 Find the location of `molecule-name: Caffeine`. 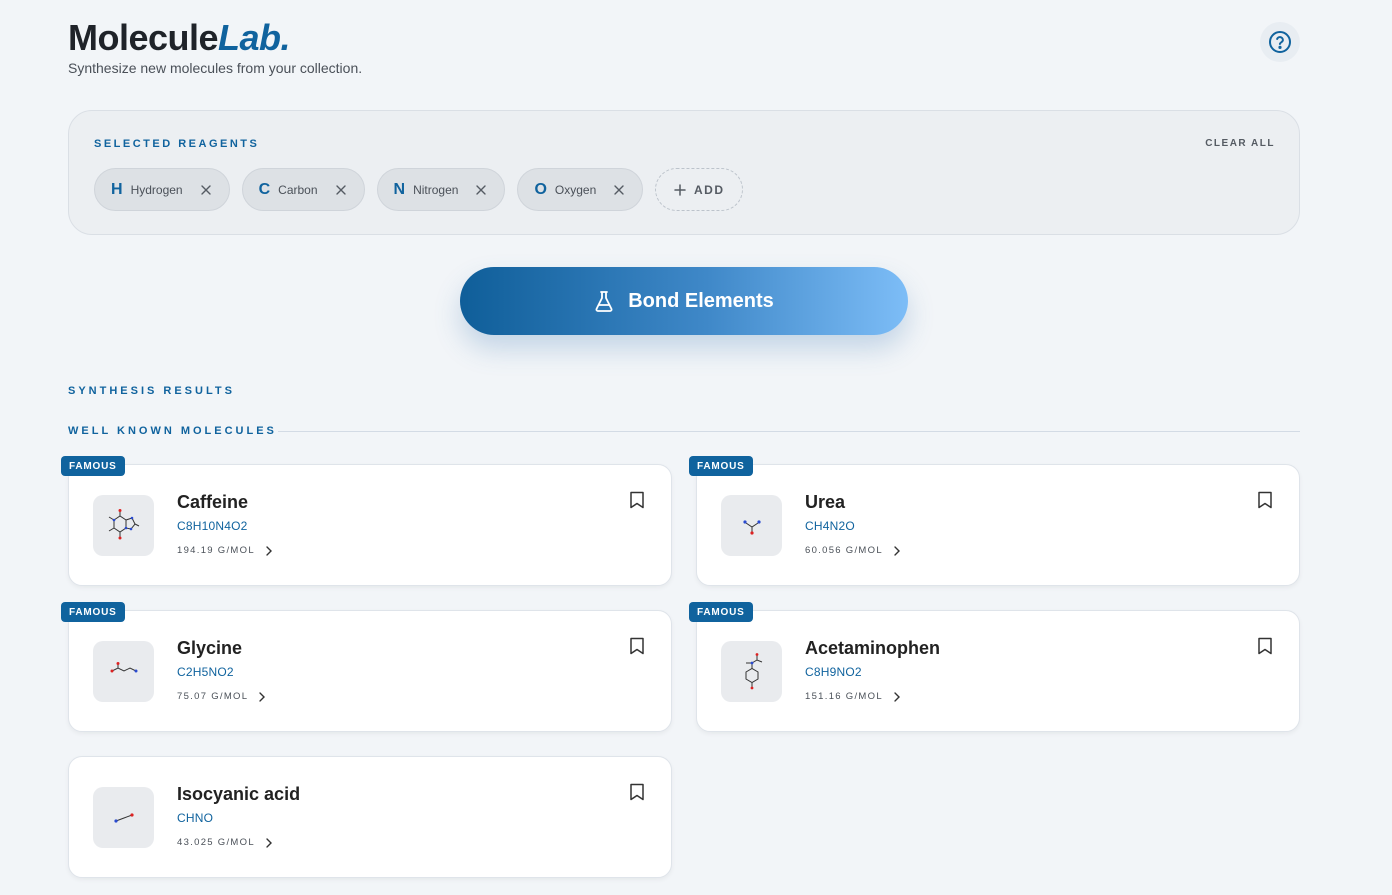

molecule-name: Caffeine is located at coordinates (213, 502).